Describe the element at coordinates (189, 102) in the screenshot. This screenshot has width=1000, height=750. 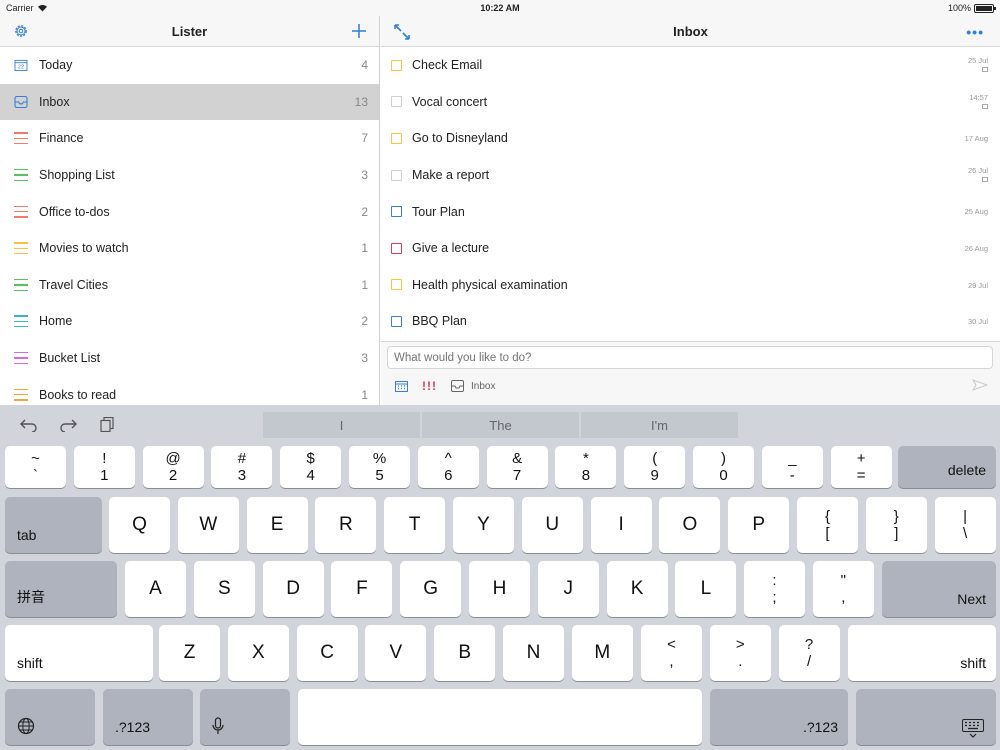
I see `sidebar-item: Inbox 13` at that location.